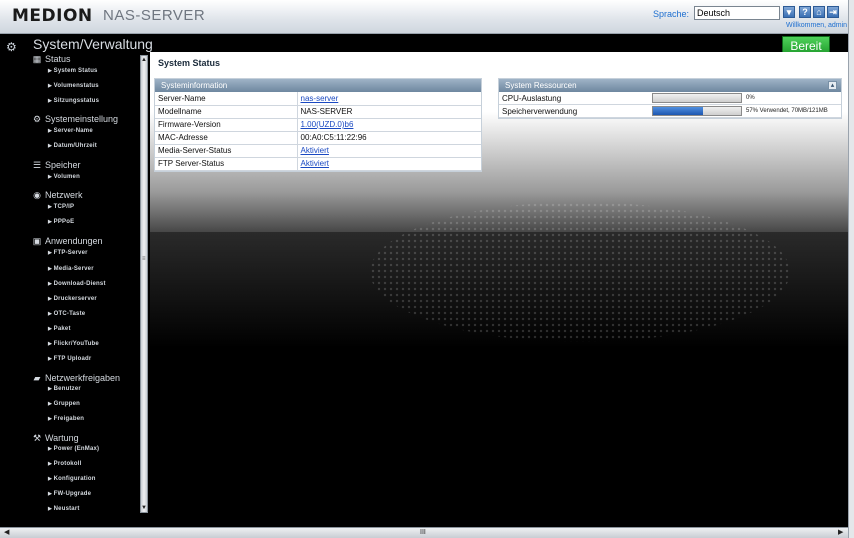  I want to click on sidebar-section-label: Netzwerk, so click(64, 195).